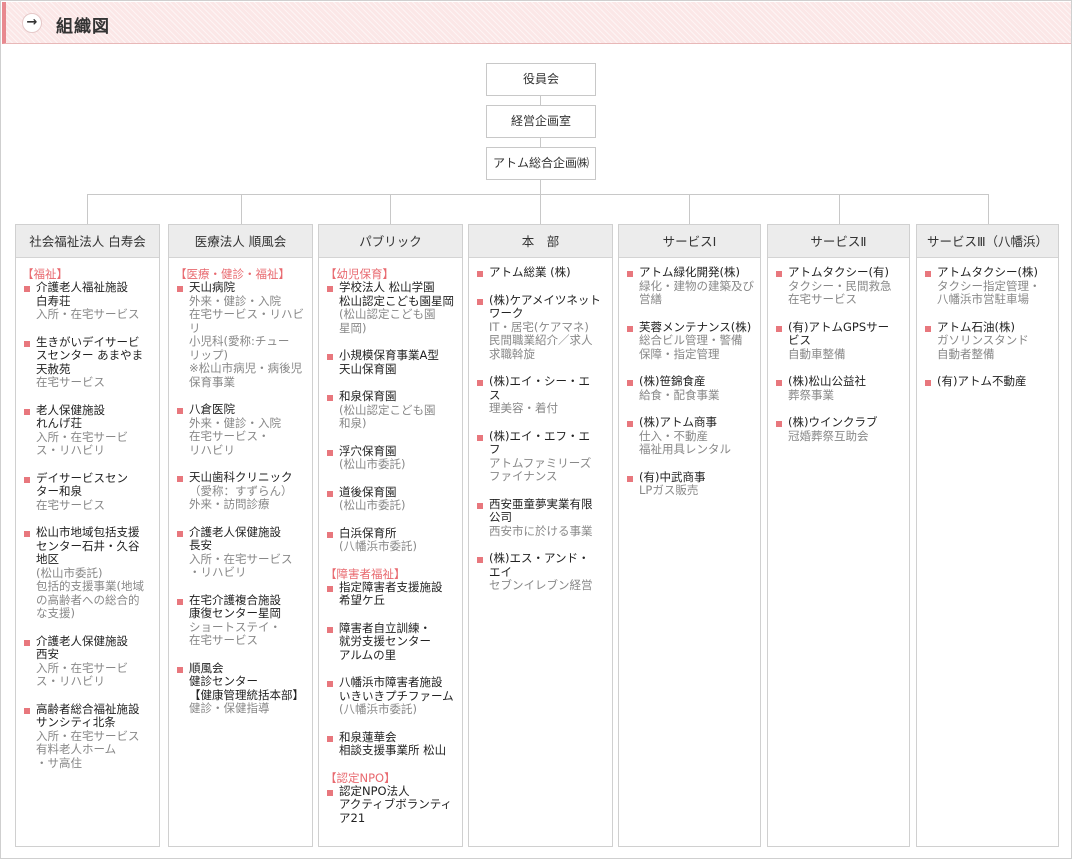 The image size is (1072, 859). I want to click on org-item-name: 天山病院, so click(212, 287).